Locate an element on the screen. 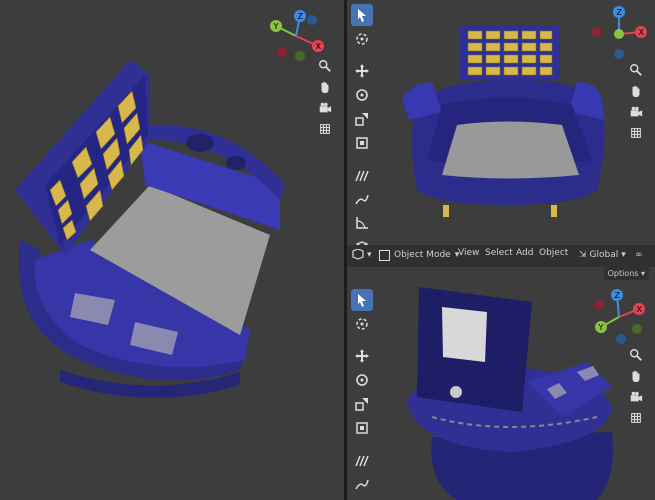 This screenshot has width=655, height=500. orientation-label: Global is located at coordinates (604, 255).